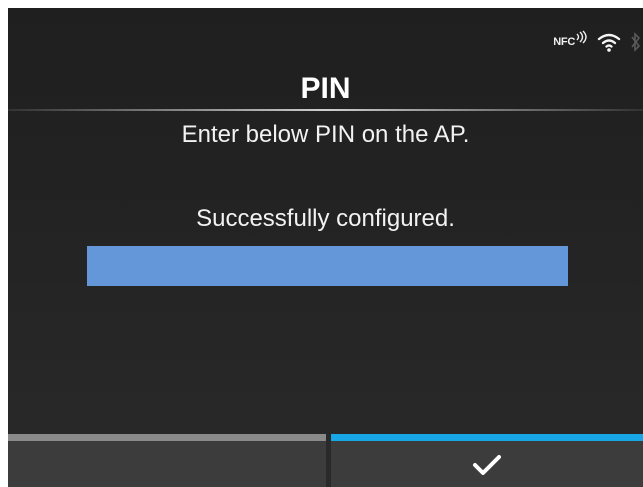  Describe the element at coordinates (564, 42) in the screenshot. I see `nfc-label: NFC` at that location.